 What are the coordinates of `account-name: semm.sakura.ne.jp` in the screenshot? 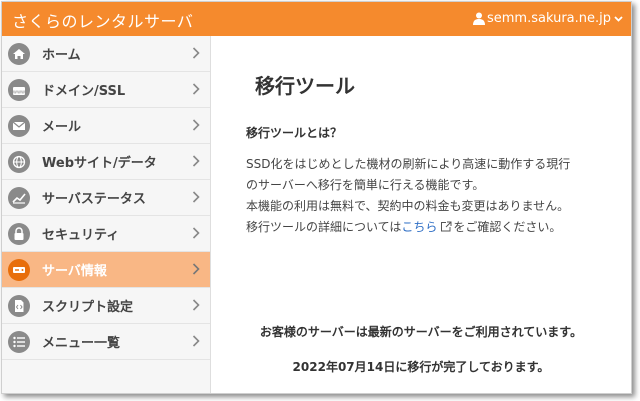 It's located at (548, 18).